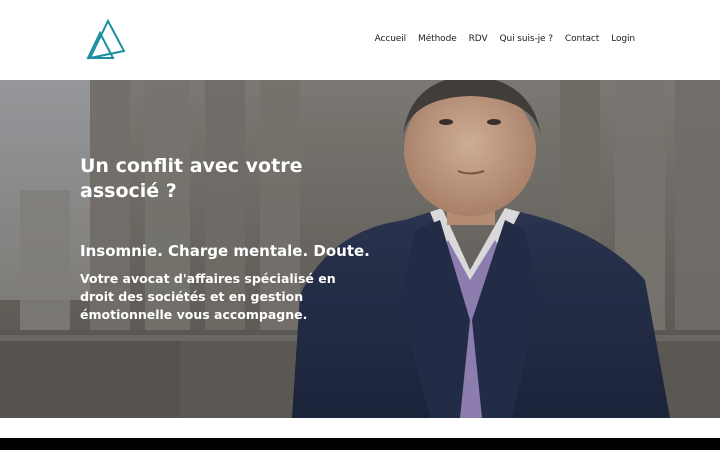 Image resolution: width=720 pixels, height=450 pixels. I want to click on nav-methode: Méthode, so click(437, 39).